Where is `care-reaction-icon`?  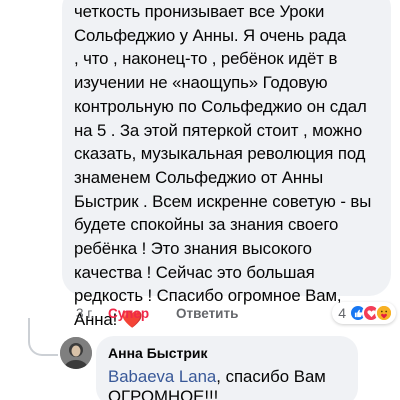
care-reaction-icon is located at coordinates (384, 313).